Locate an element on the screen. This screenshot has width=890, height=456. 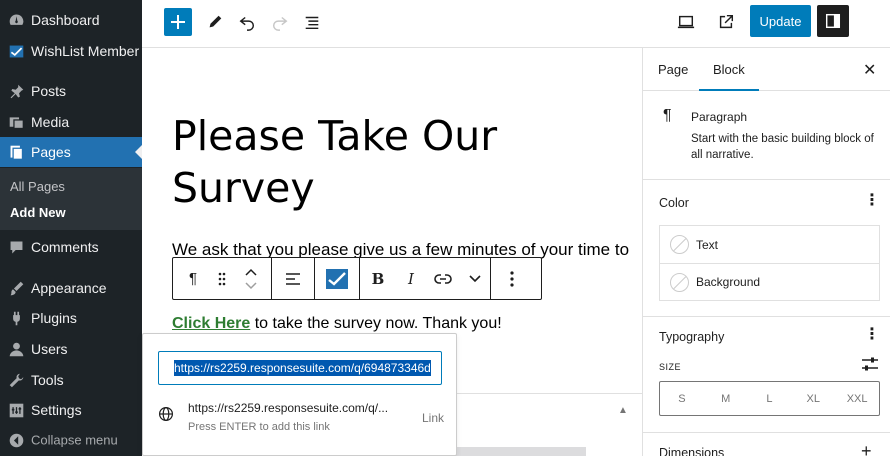
menu-label: Pages is located at coordinates (51, 152).